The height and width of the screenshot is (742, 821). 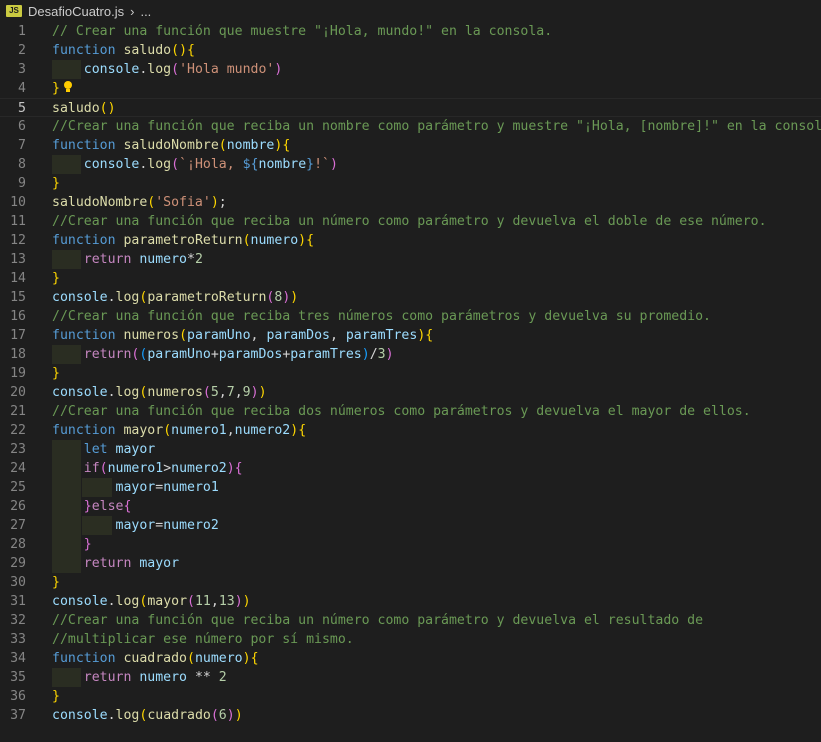 What do you see at coordinates (18, 278) in the screenshot?
I see `line-number: 14` at bounding box center [18, 278].